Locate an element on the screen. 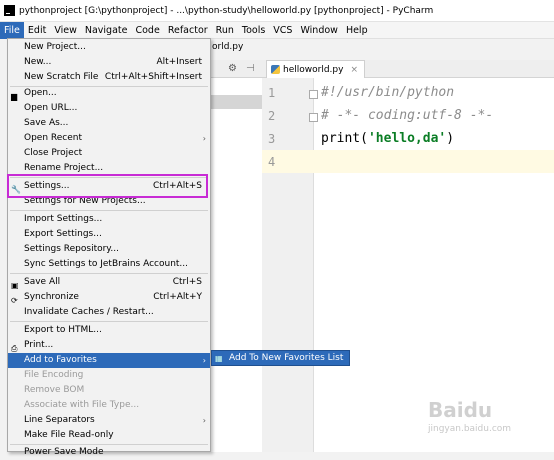 The image size is (554, 460). settings-highlight-annotation is located at coordinates (107, 186).